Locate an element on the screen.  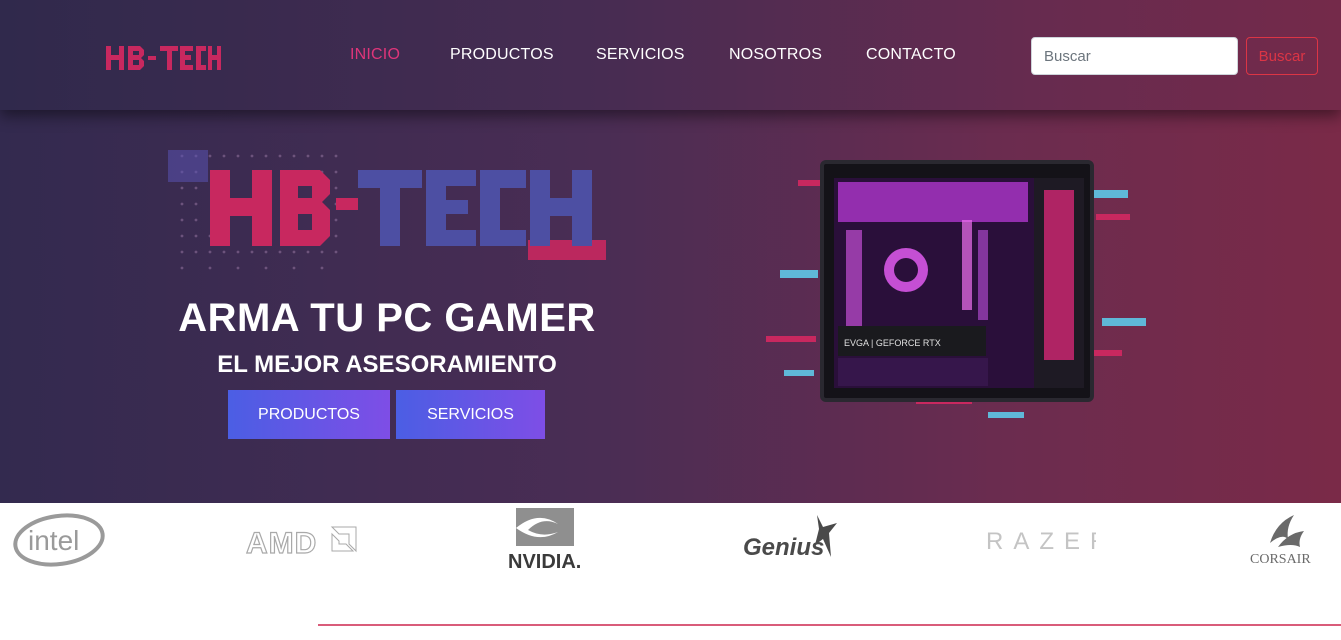
nav-item-inicio: INICIO is located at coordinates (375, 55).